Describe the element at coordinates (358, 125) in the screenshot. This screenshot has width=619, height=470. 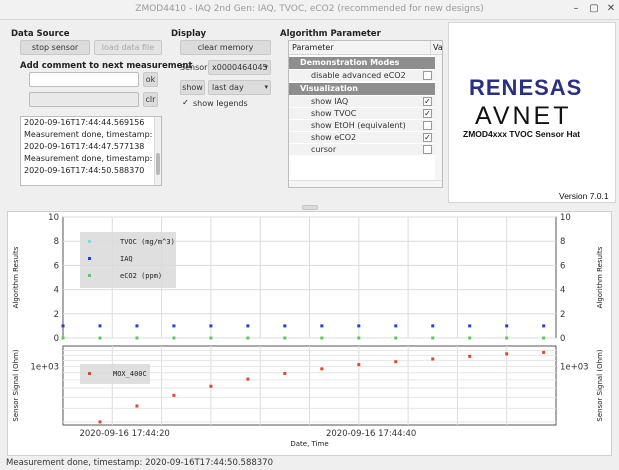
I see `param-label: show EtOH (equivalent)` at that location.